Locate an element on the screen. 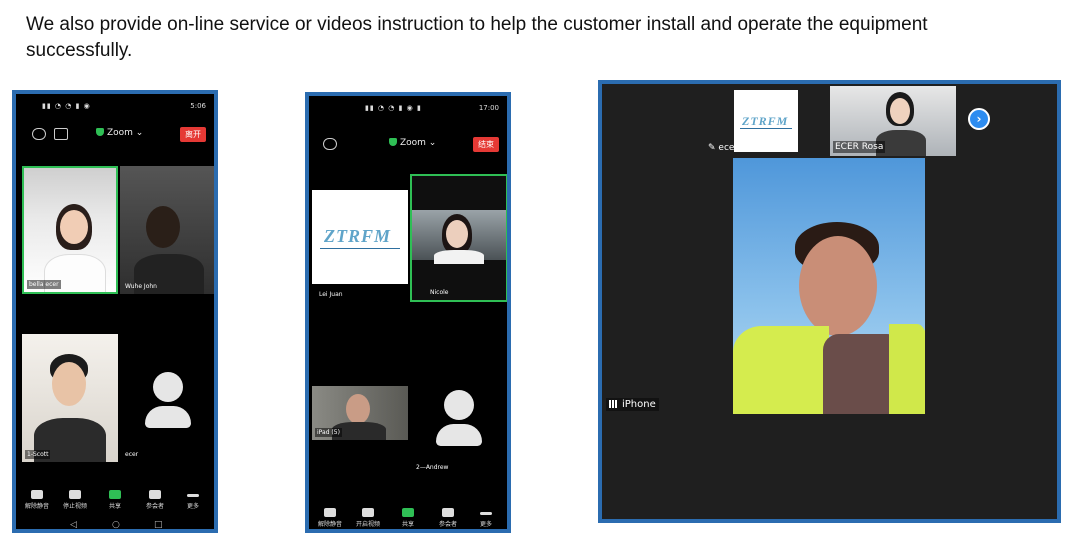  participant-name-text: ecer is located at coordinates (728, 148).